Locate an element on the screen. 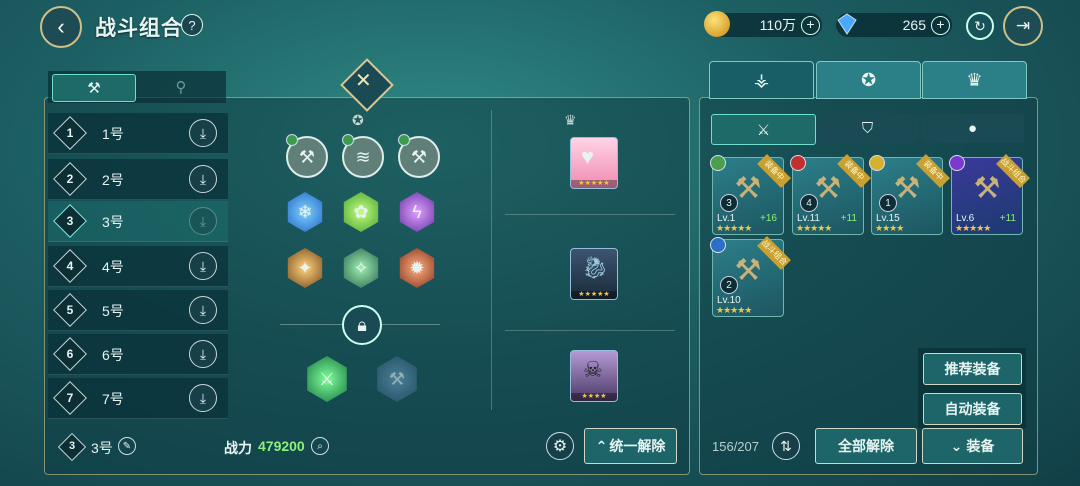 The image size is (1080, 486). preset-number: 1 is located at coordinates (70, 133).